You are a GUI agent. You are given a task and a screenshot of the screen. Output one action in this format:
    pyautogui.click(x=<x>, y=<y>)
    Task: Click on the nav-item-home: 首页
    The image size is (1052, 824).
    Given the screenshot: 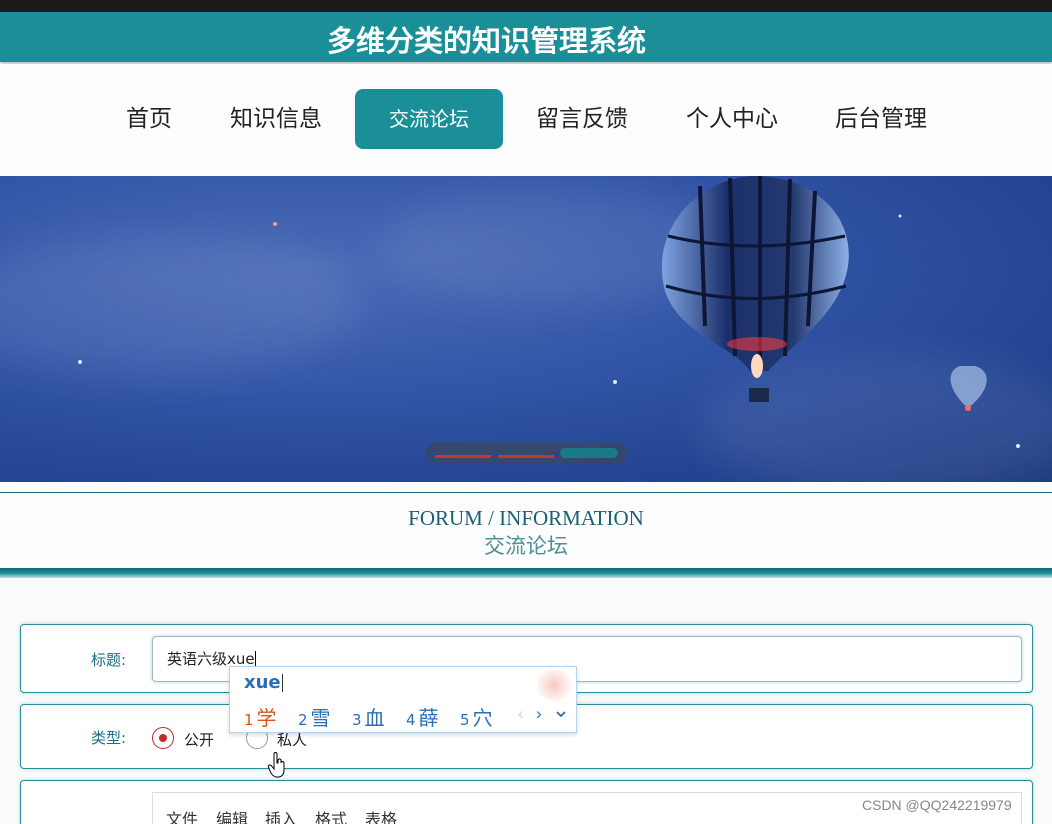 What is the action you would take?
    pyautogui.click(x=149, y=119)
    